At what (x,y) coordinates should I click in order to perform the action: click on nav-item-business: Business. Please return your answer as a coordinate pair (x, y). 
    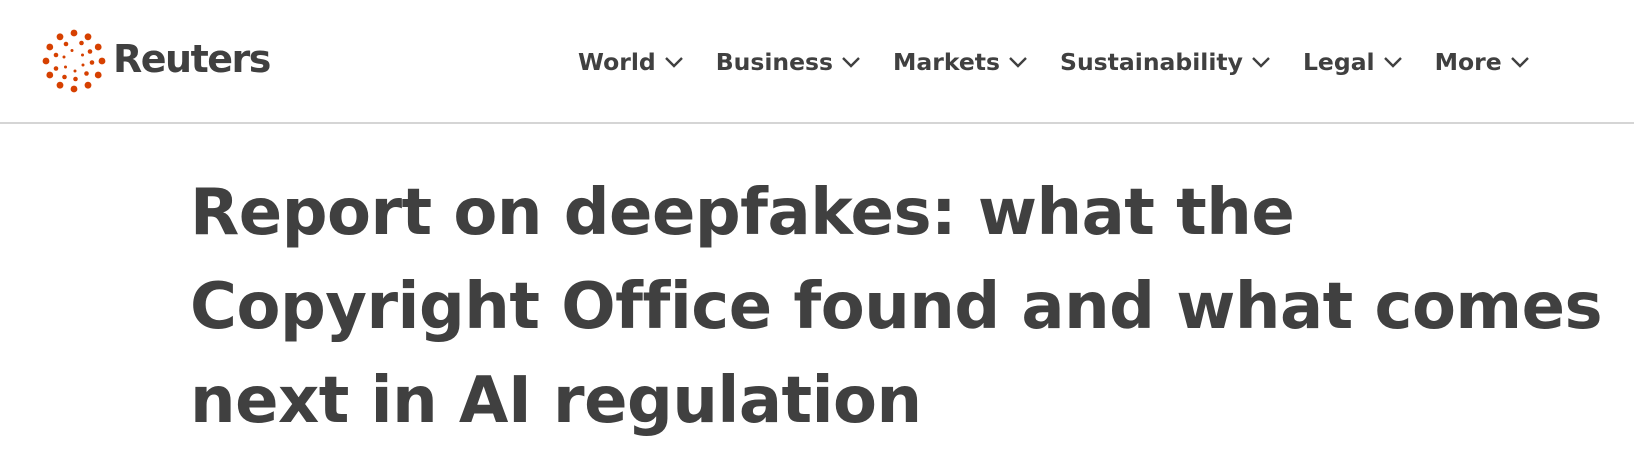
    Looking at the image, I should click on (788, 62).